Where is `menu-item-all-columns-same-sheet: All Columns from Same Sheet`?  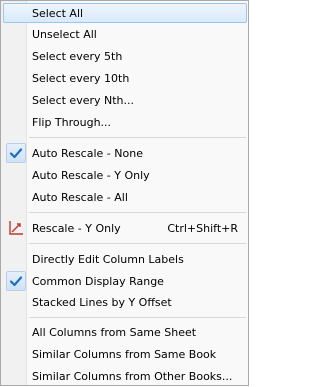 menu-item-all-columns-same-sheet: All Columns from Same Sheet is located at coordinates (125, 332).